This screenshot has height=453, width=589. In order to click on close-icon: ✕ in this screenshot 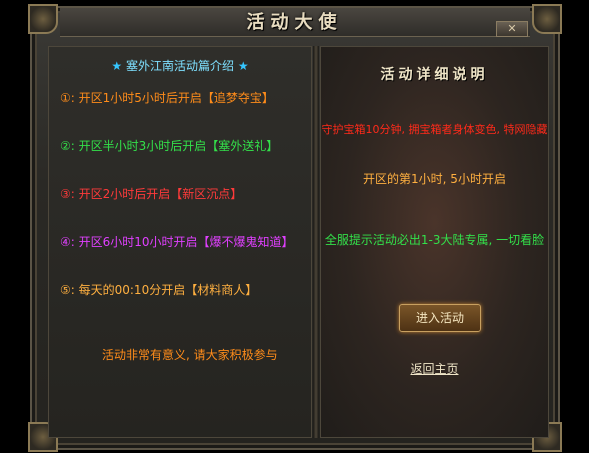, I will do `click(512, 28)`.